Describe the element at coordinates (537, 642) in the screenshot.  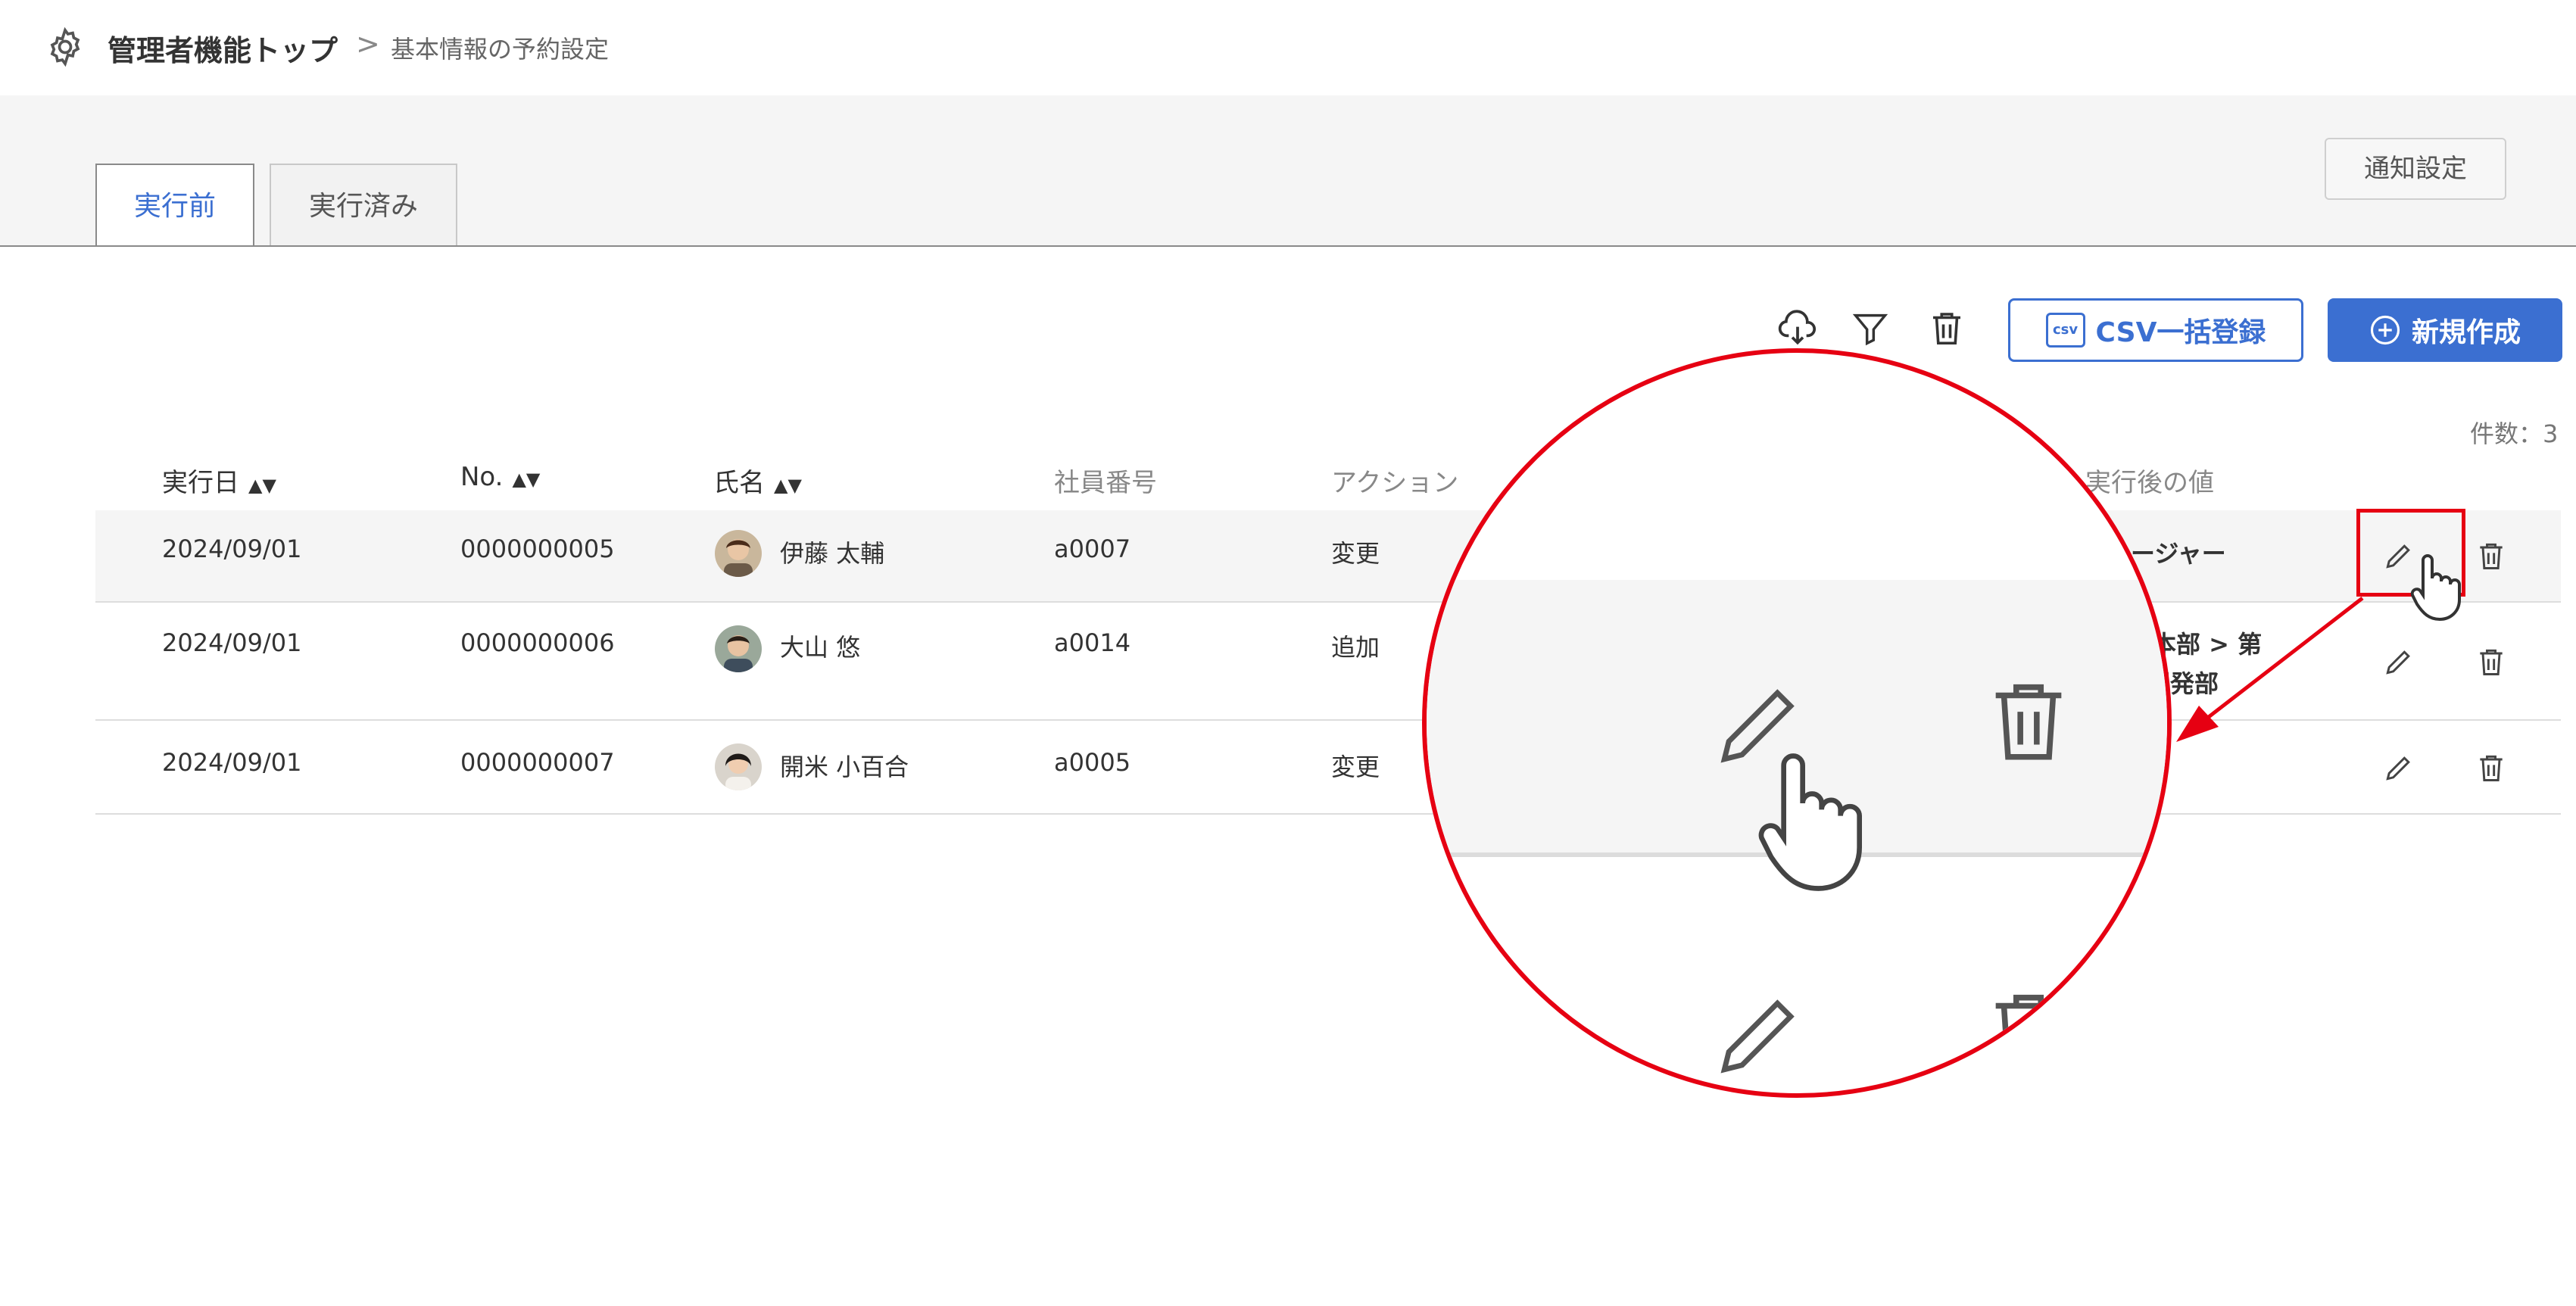
I see `cell-no: 0000000006` at that location.